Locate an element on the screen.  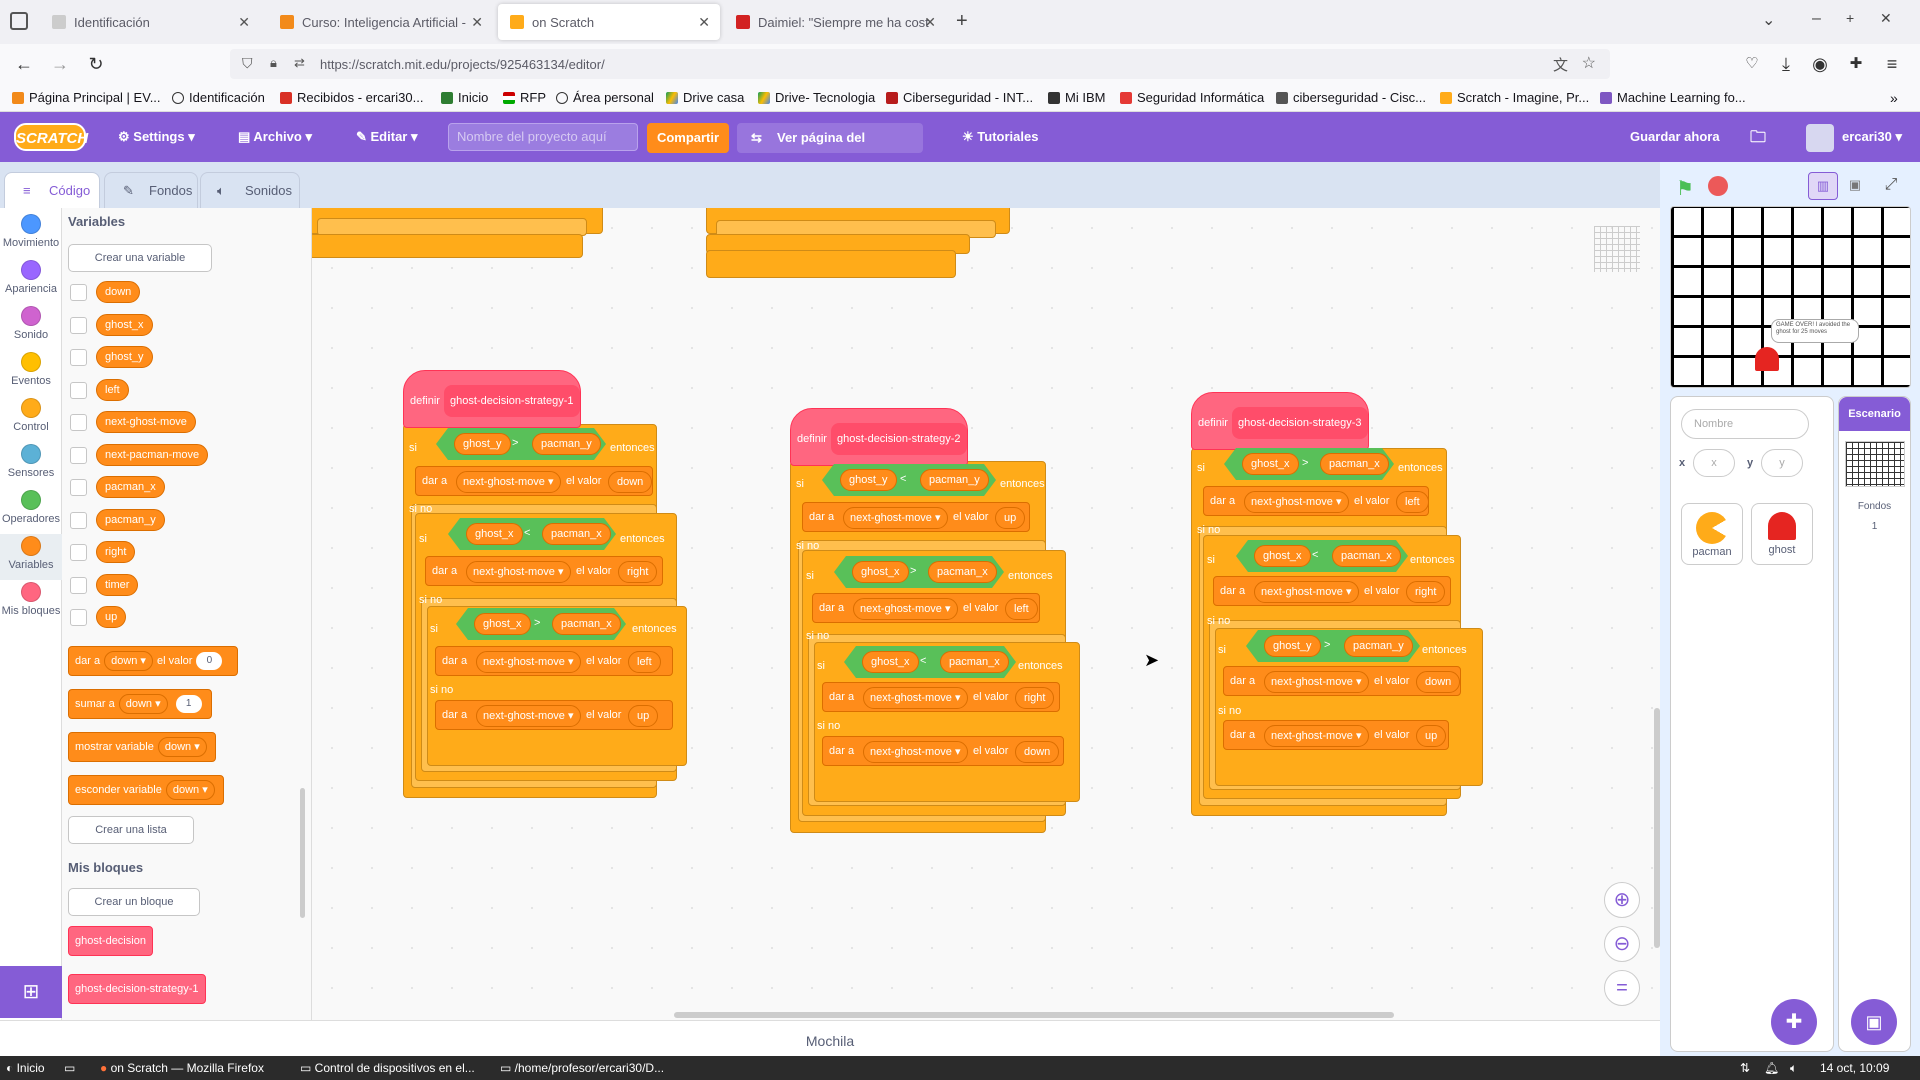
set-variable-block: dar a next-ghost-move ▾ el valor up is located at coordinates (1336, 735).